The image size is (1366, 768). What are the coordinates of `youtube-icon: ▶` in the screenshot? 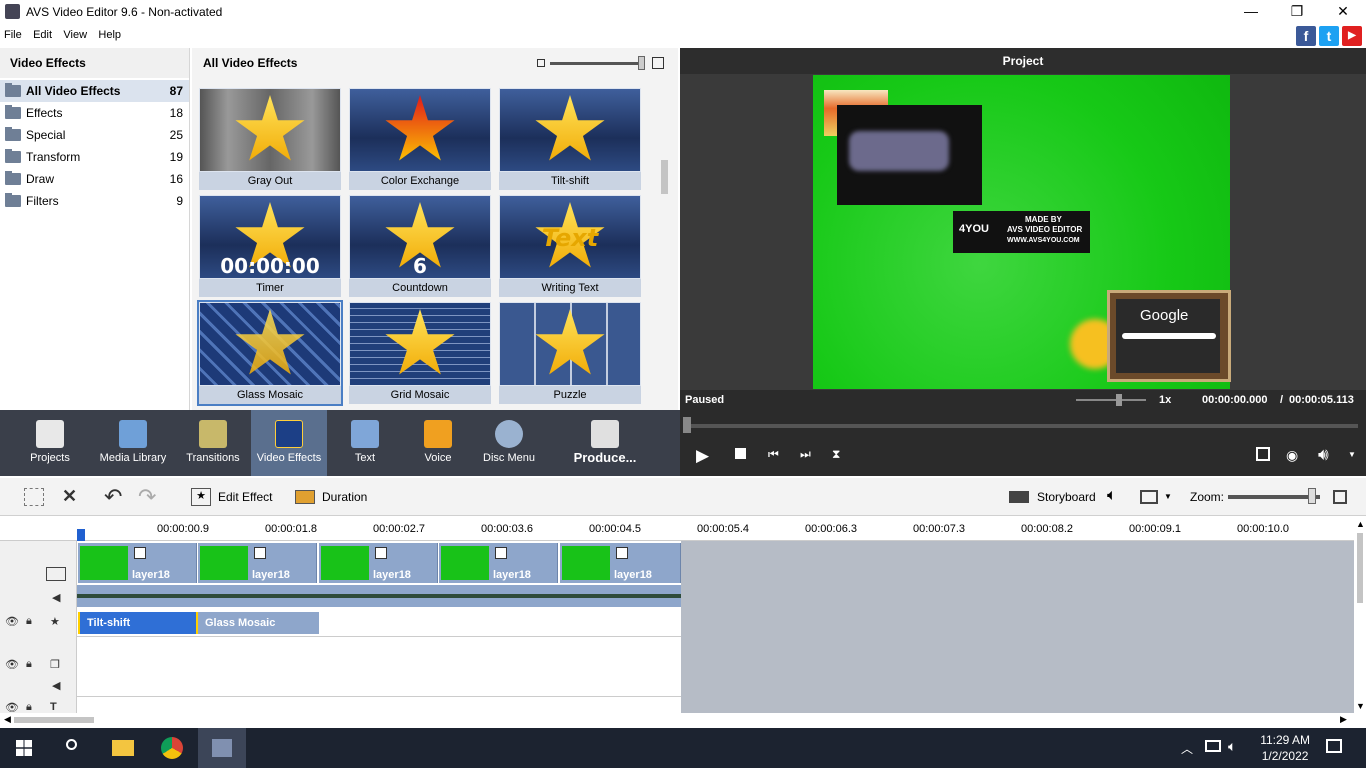 It's located at (1352, 36).